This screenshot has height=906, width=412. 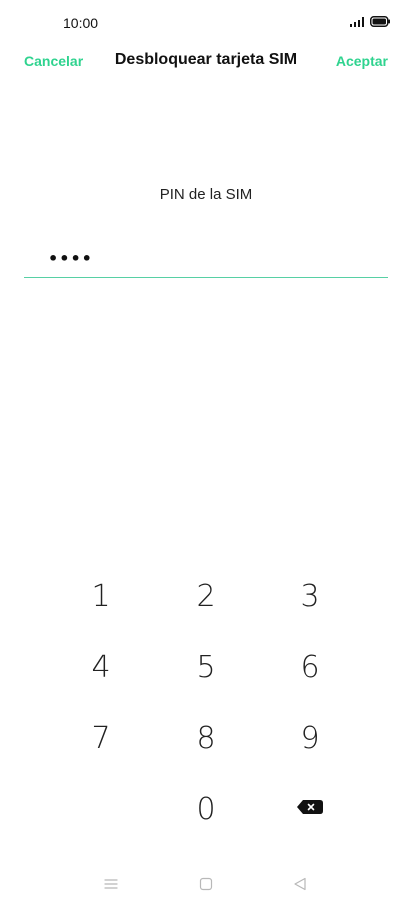 What do you see at coordinates (81, 23) in the screenshot?
I see `status-time: 10:00` at bounding box center [81, 23].